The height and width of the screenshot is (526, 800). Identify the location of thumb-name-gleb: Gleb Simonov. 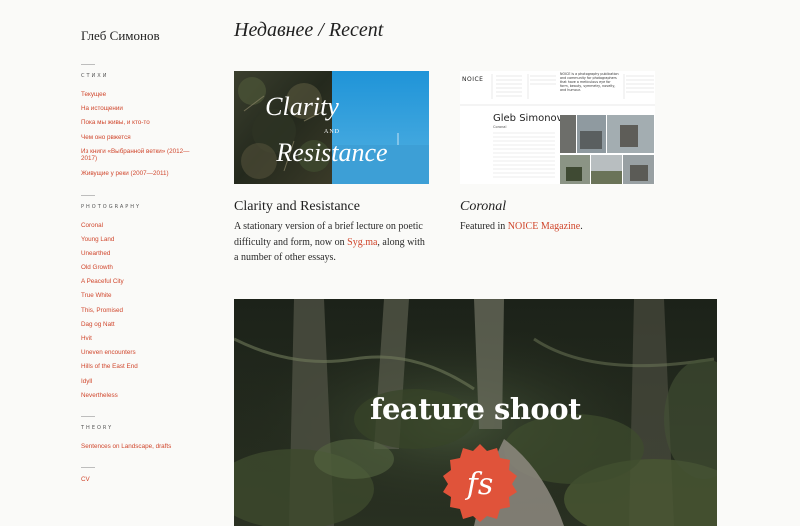
(528, 118).